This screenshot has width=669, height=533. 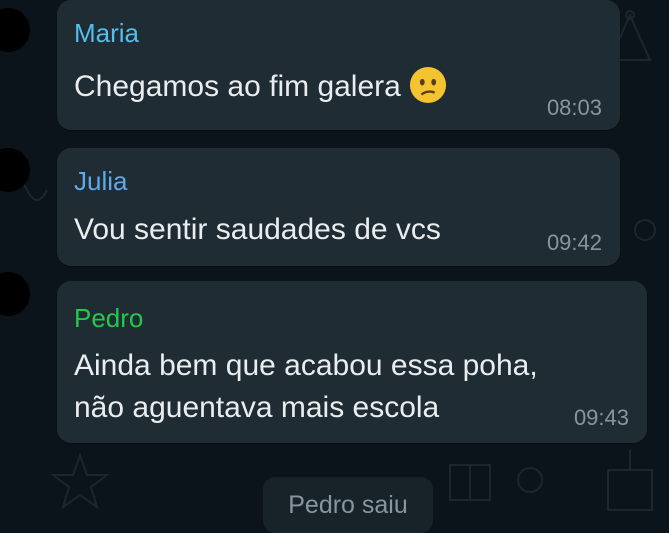 What do you see at coordinates (306, 365) in the screenshot?
I see `message-text-line: Ainda bem que acabou essa poha,` at bounding box center [306, 365].